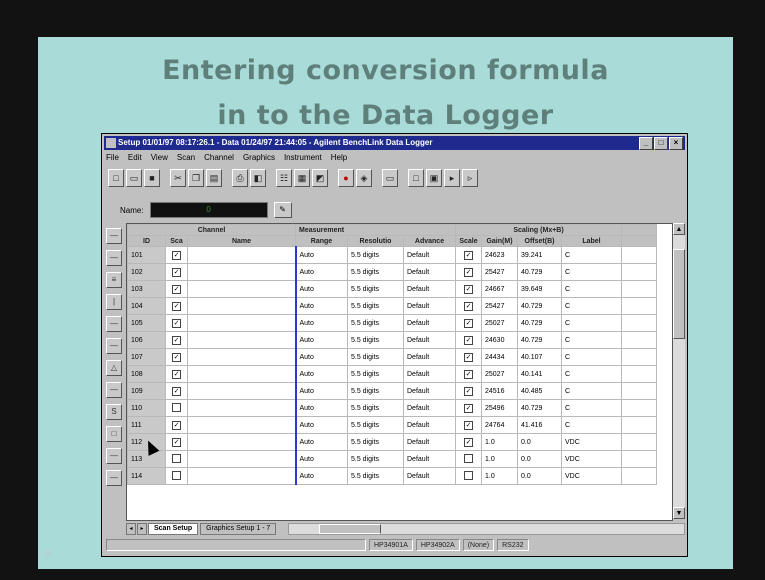 The height and width of the screenshot is (580, 765). I want to click on gain-cell: 1.0, so click(499, 459).